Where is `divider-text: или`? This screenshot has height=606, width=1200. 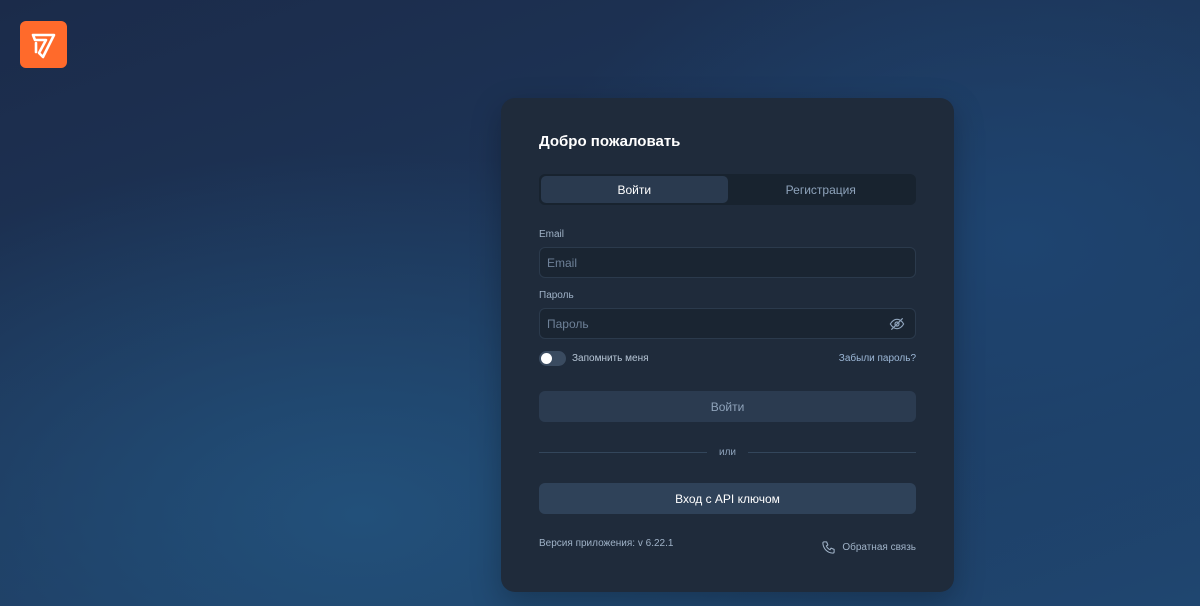 divider-text: или is located at coordinates (728, 452).